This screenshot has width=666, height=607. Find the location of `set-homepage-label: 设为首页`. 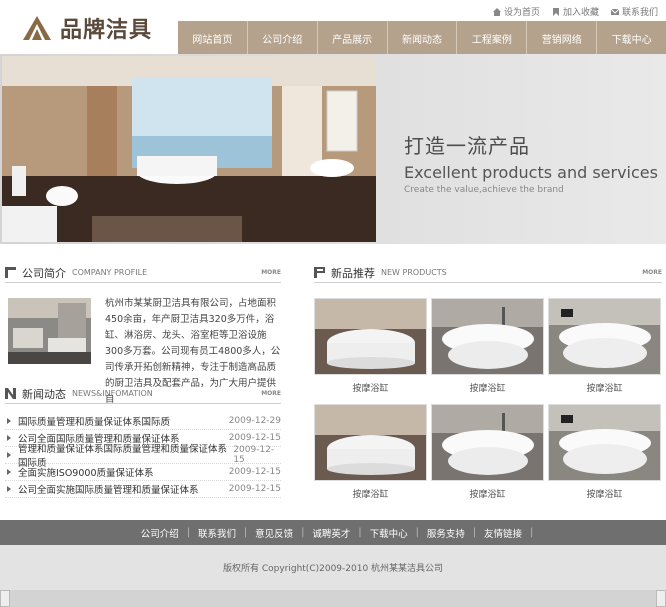

set-homepage-label: 设为首页 is located at coordinates (521, 13).